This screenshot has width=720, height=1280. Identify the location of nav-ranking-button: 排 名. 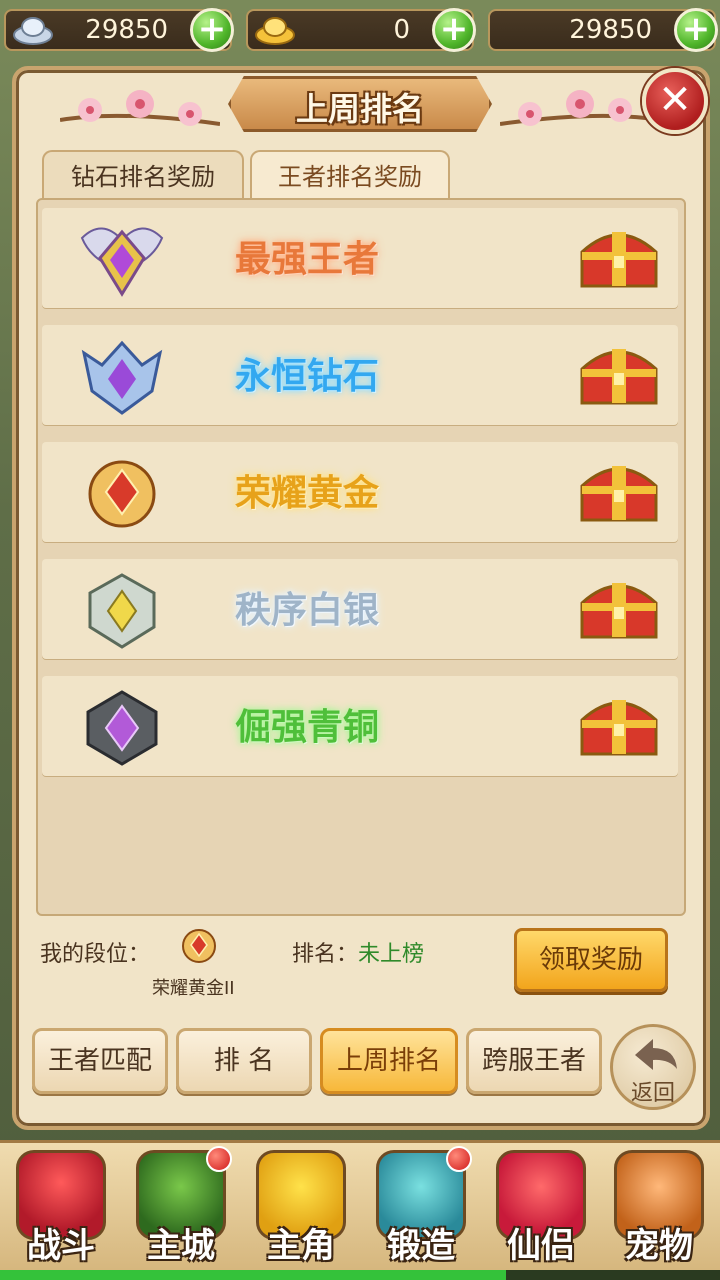
(244, 1061).